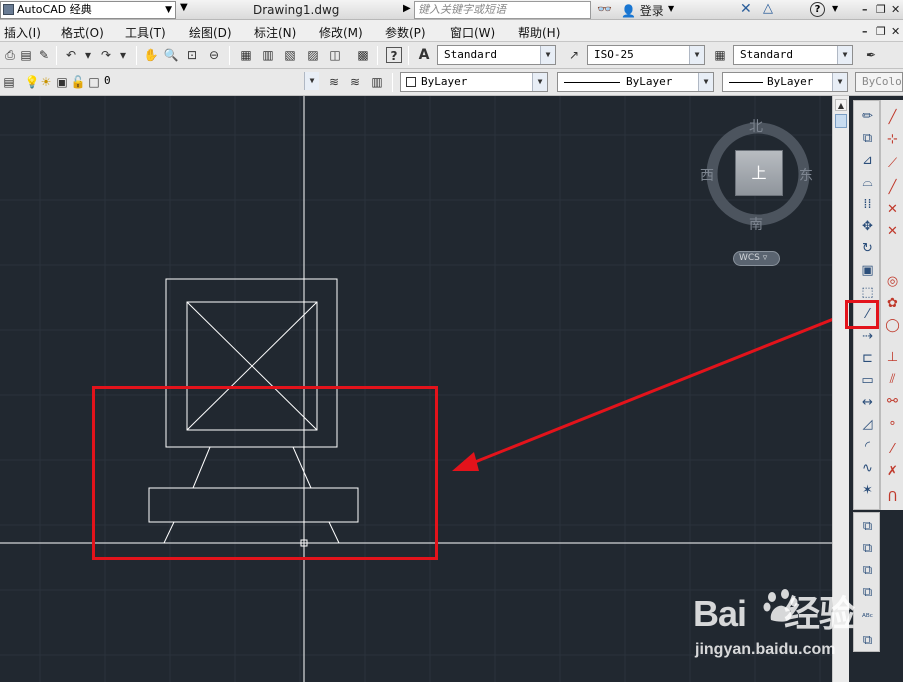 Image resolution: width=903 pixels, height=682 pixels. Describe the element at coordinates (539, 32) in the screenshot. I see `menu-help: 帮助(H)` at that location.